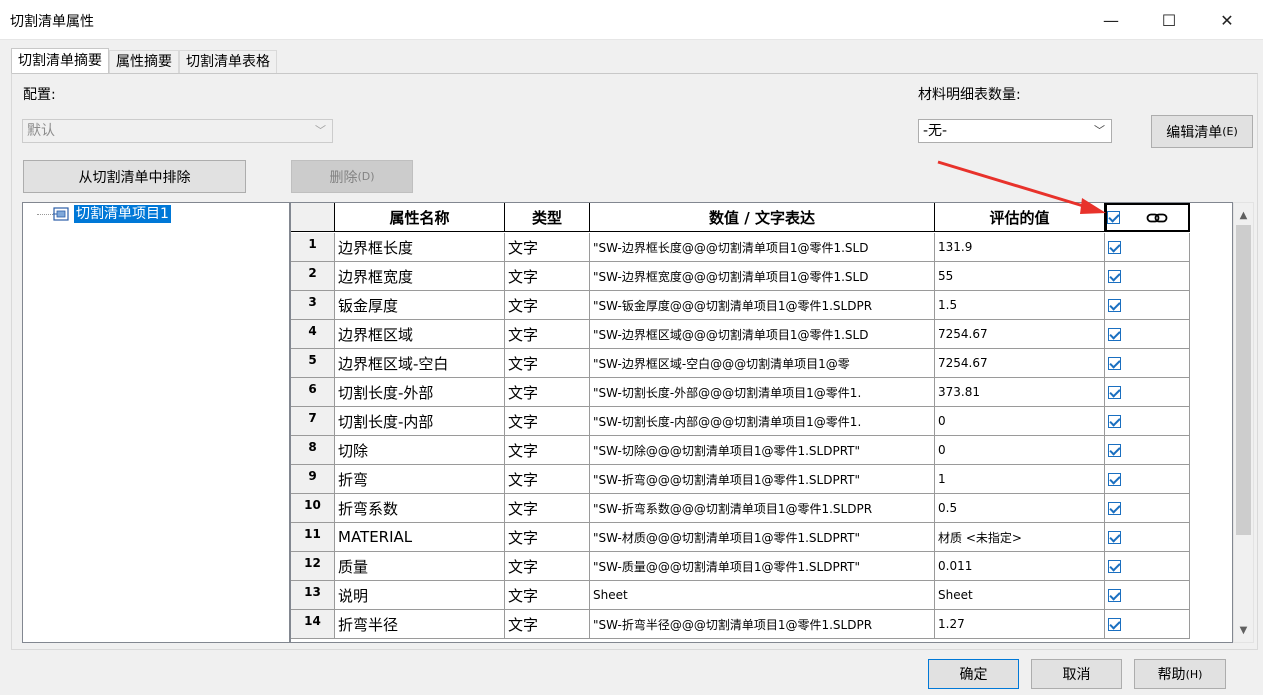  Describe the element at coordinates (762, 334) in the screenshot. I see `value-expression-cell: "SW-边界框区域@@@切割清单项目1@零件1.SLD` at that location.